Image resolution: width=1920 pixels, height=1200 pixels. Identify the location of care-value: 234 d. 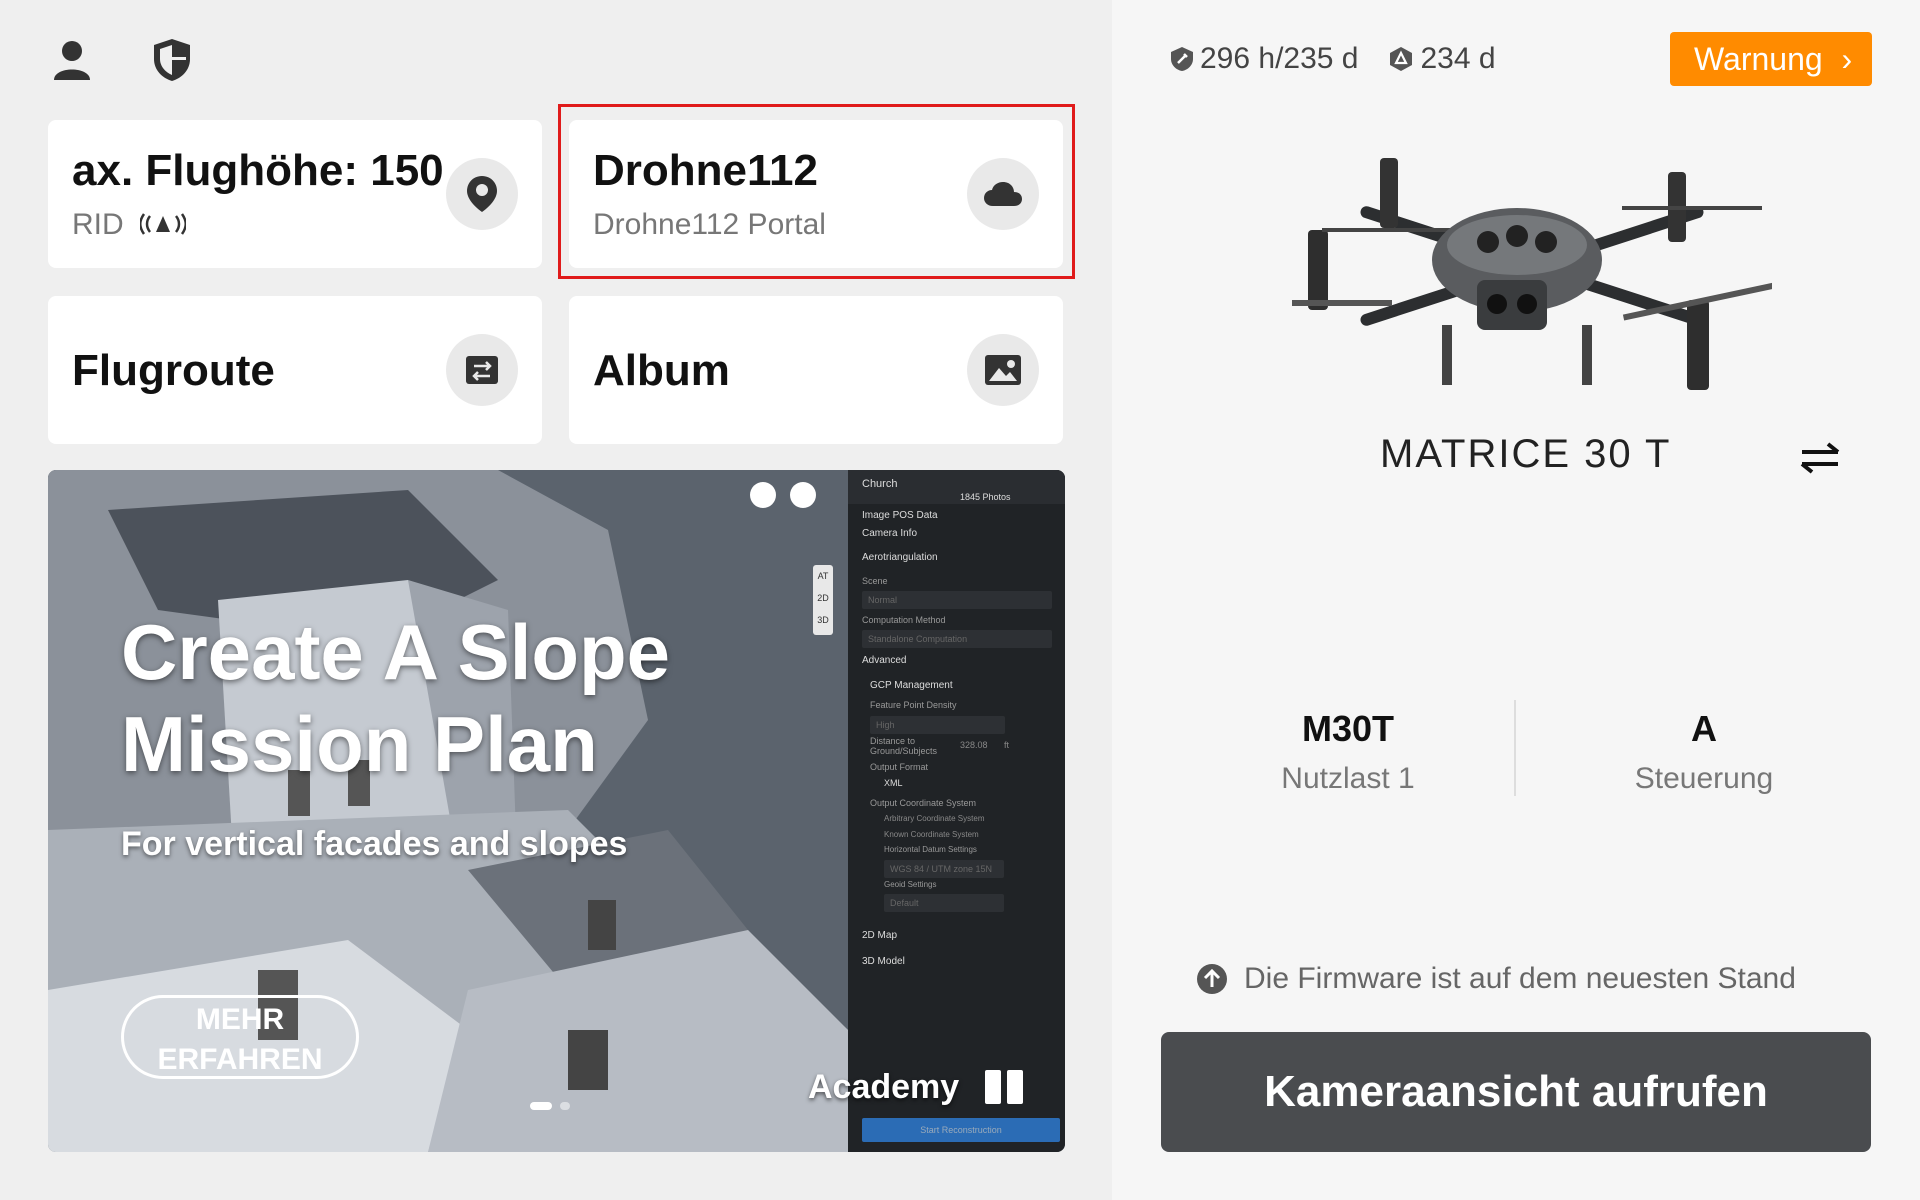
(1458, 58).